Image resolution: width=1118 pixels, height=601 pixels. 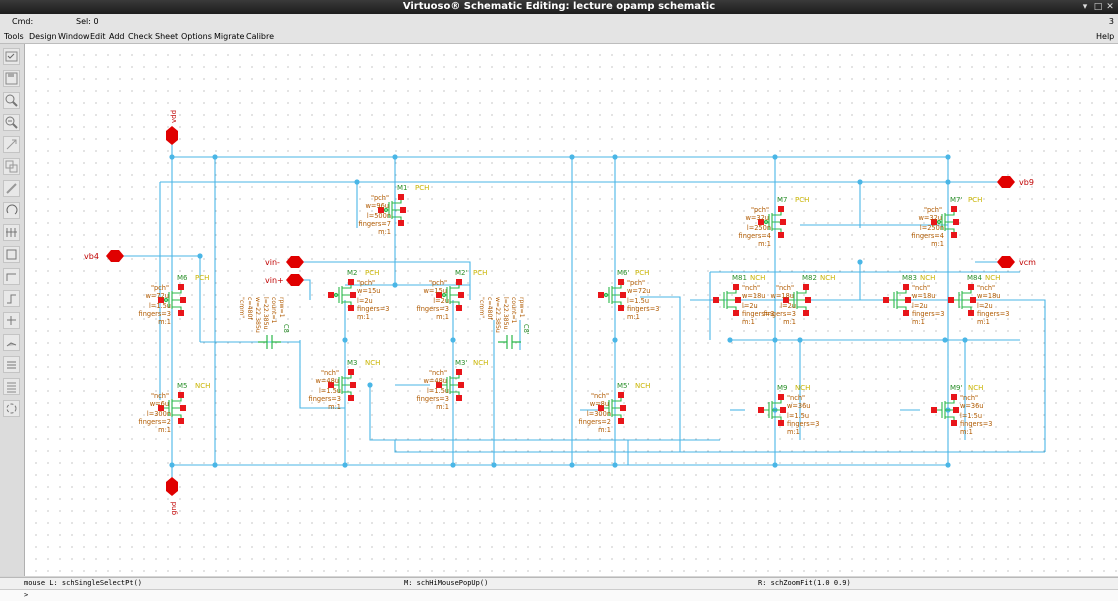 What do you see at coordinates (759, 228) in the screenshot?
I see `device-param: l=250n` at bounding box center [759, 228].